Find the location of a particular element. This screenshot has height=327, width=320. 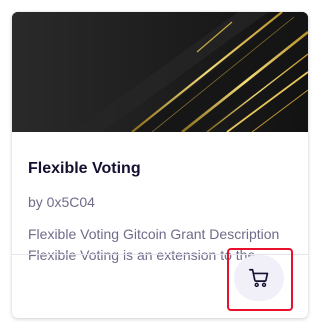

add-to-cart-button is located at coordinates (259, 278).